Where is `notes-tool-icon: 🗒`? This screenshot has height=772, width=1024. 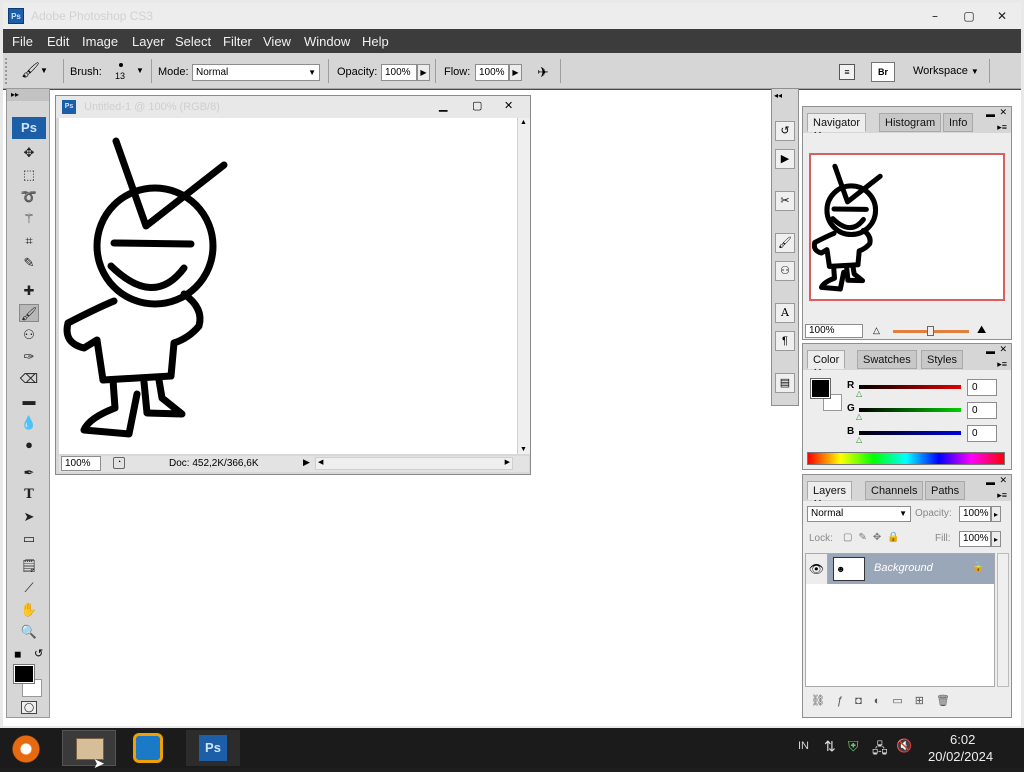
notes-tool-icon: 🗒 is located at coordinates (29, 566).